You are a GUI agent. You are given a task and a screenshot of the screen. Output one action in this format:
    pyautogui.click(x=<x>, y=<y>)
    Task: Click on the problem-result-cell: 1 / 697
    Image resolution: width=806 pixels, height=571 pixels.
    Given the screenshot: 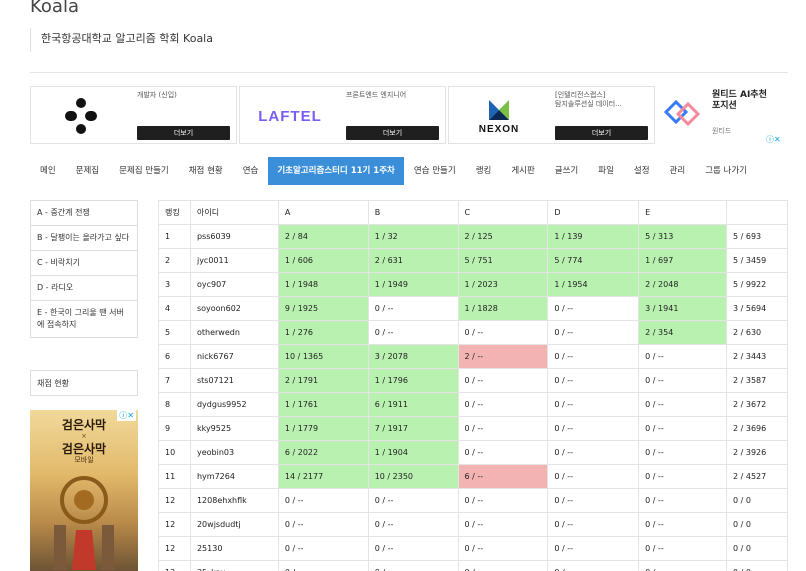 What is the action you would take?
    pyautogui.click(x=682, y=260)
    